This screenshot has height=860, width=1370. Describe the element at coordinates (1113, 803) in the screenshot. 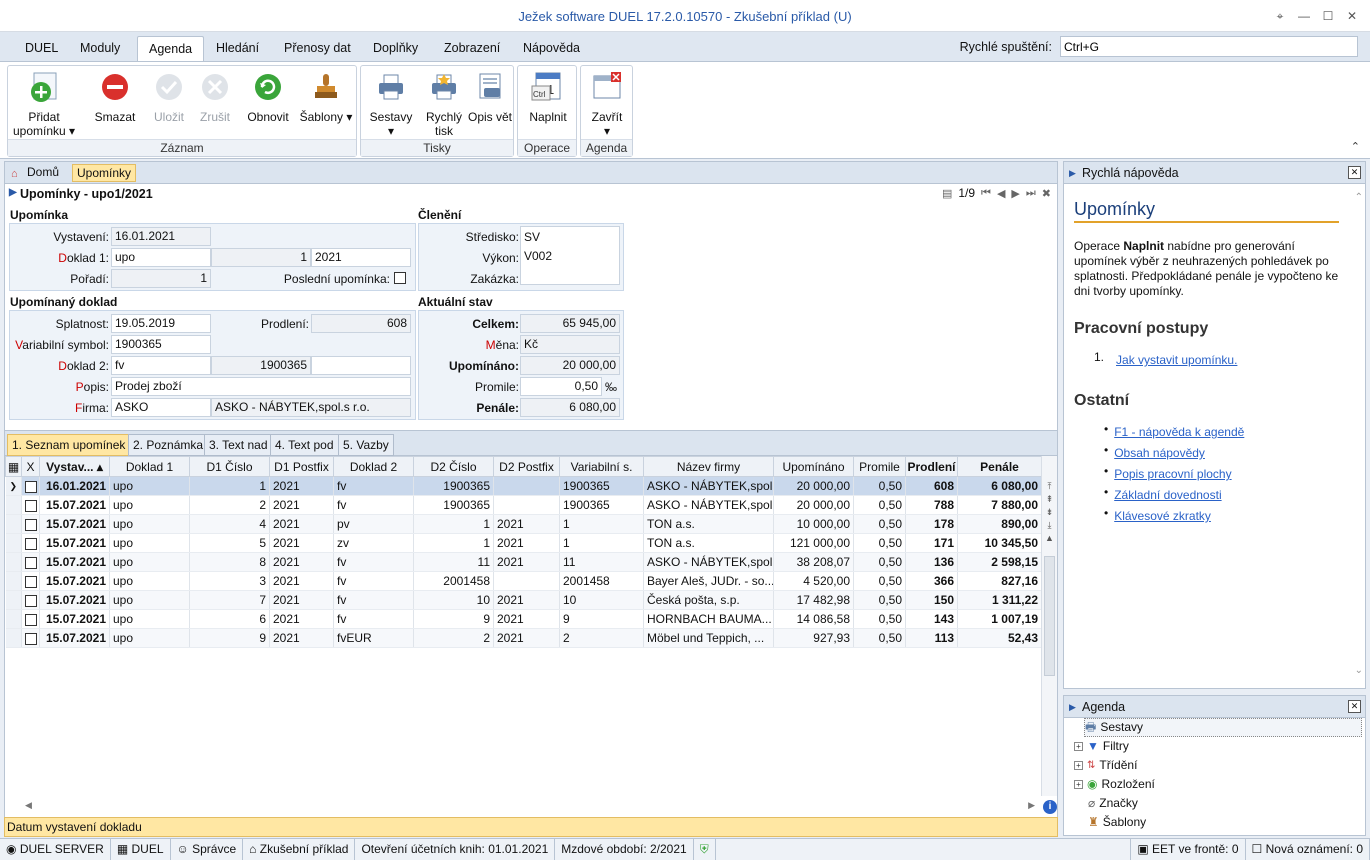

I see `tree-item-znacky: ⌀ Značky` at that location.